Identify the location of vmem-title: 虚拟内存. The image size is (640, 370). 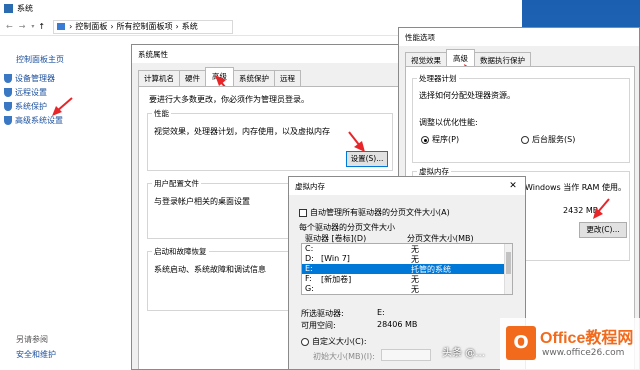
(310, 186).